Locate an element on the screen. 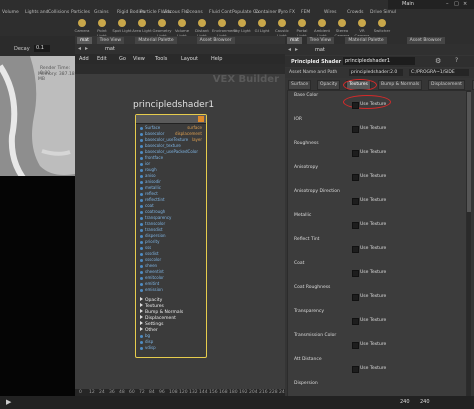 The image size is (474, 409). tab-1: Tree View is located at coordinates (110, 40).